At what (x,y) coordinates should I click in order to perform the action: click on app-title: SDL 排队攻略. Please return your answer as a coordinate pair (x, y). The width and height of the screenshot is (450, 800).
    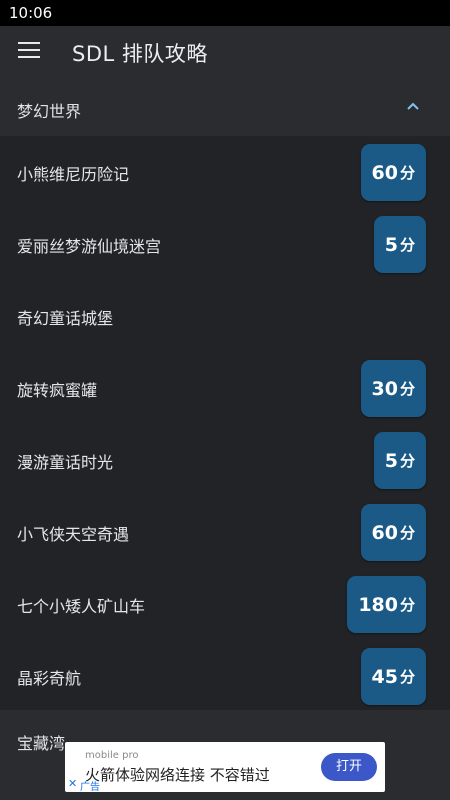
    Looking at the image, I should click on (140, 54).